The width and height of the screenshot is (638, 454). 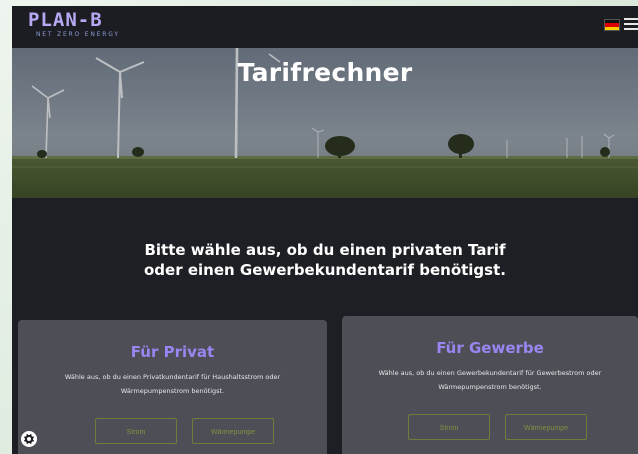 What do you see at coordinates (136, 431) in the screenshot?
I see `privat-strom-button: Strom` at bounding box center [136, 431].